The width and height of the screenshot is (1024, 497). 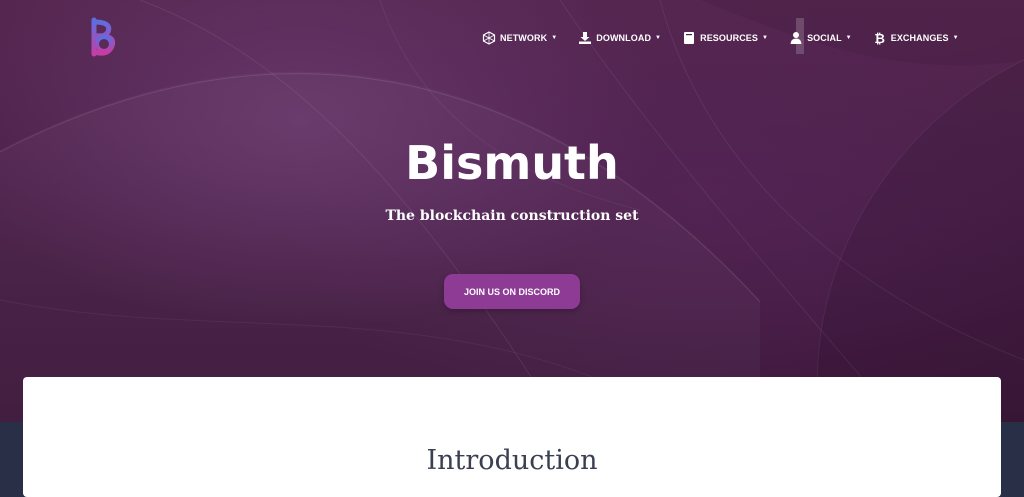 I want to click on join-discord-button: JOIN US ON DISCORD, so click(x=512, y=291).